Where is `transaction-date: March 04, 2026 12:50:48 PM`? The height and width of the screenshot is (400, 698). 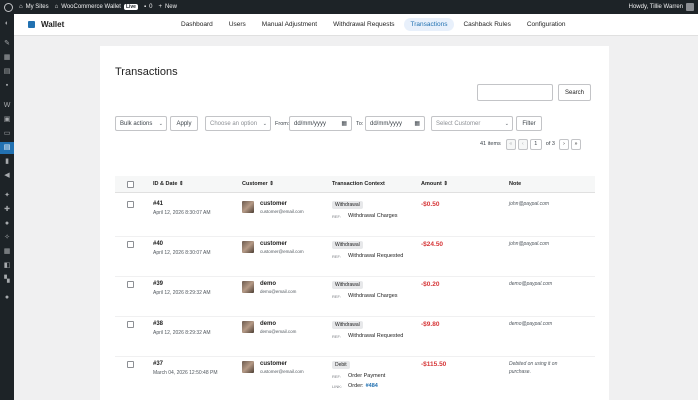
transaction-date: March 04, 2026 12:50:48 PM is located at coordinates (185, 373).